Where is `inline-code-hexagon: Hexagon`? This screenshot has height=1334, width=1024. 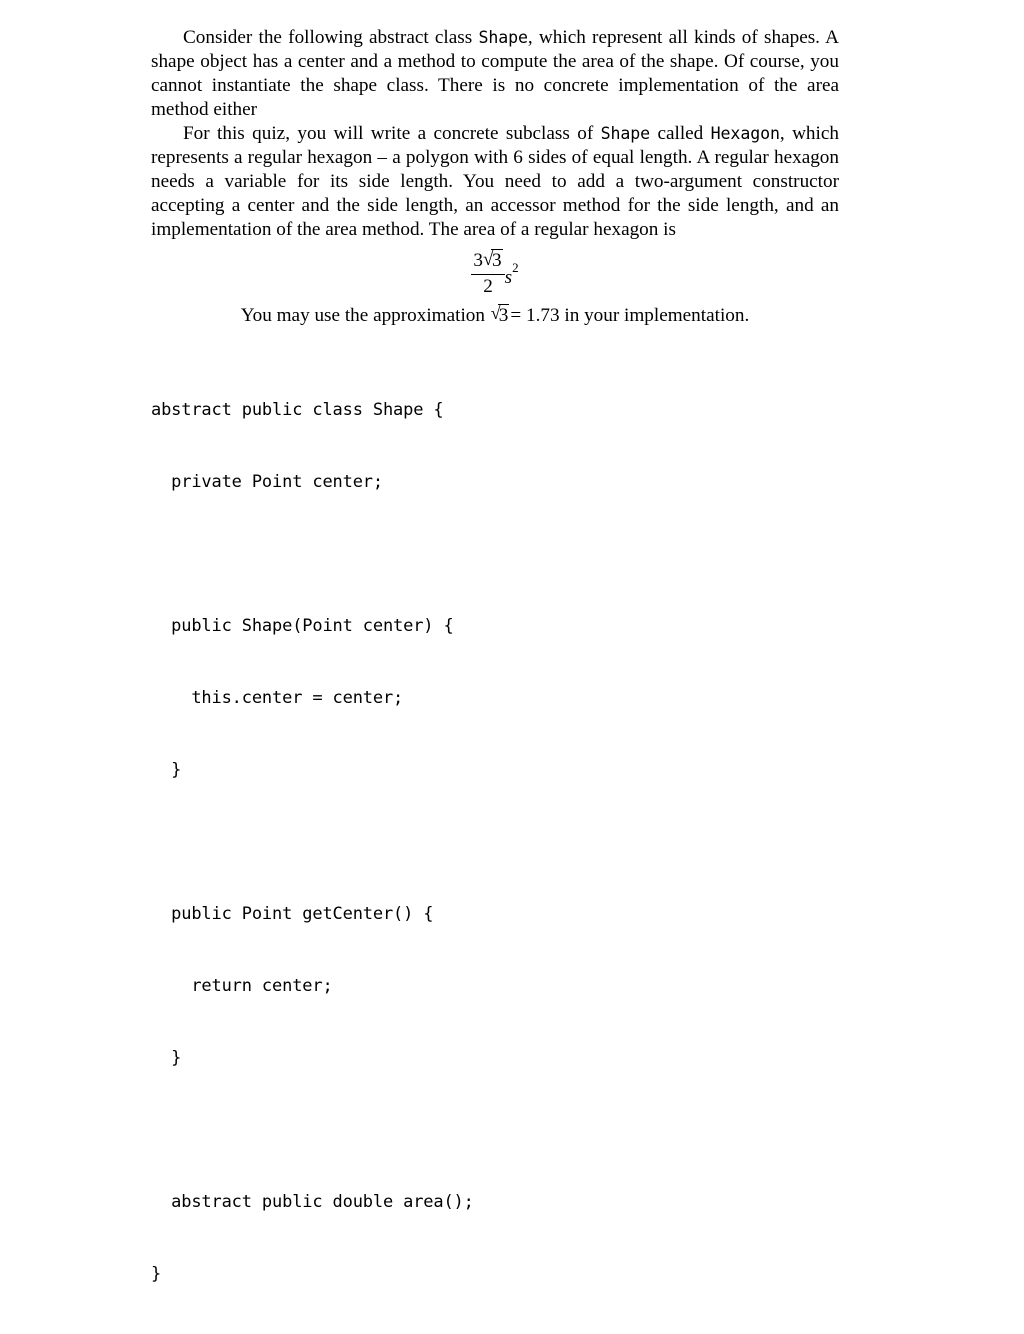
inline-code-hexagon: Hexagon is located at coordinates (745, 133).